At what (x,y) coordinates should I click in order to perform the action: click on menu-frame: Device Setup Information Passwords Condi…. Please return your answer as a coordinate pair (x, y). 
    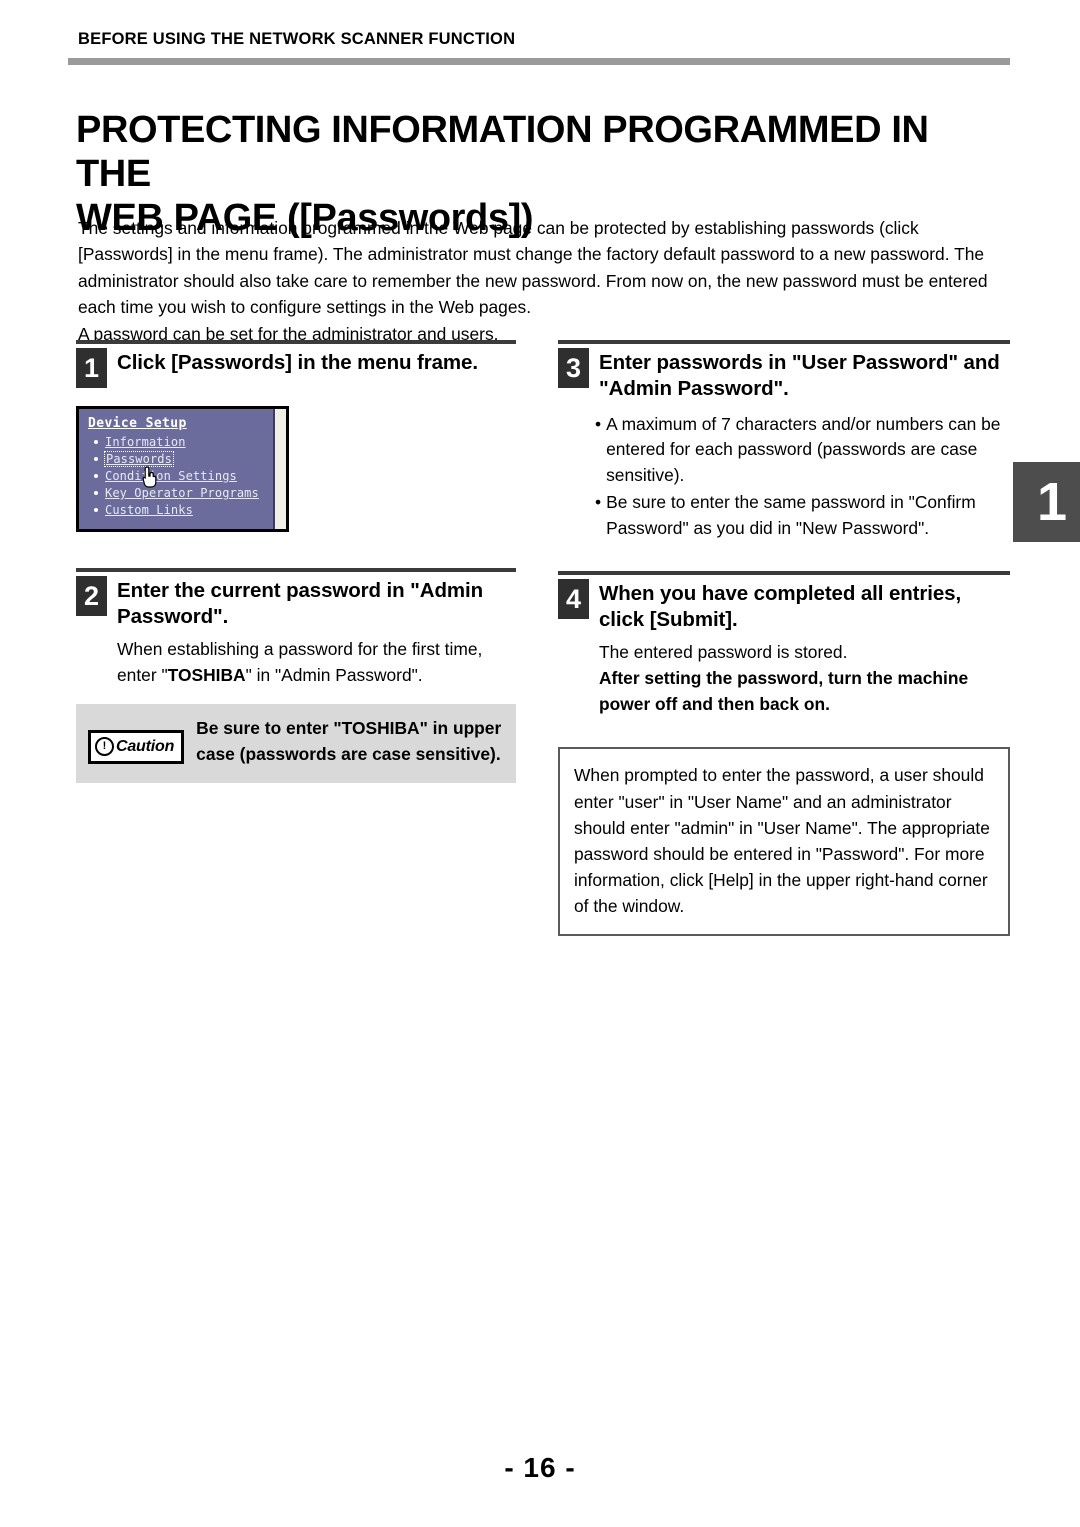
    Looking at the image, I should click on (177, 469).